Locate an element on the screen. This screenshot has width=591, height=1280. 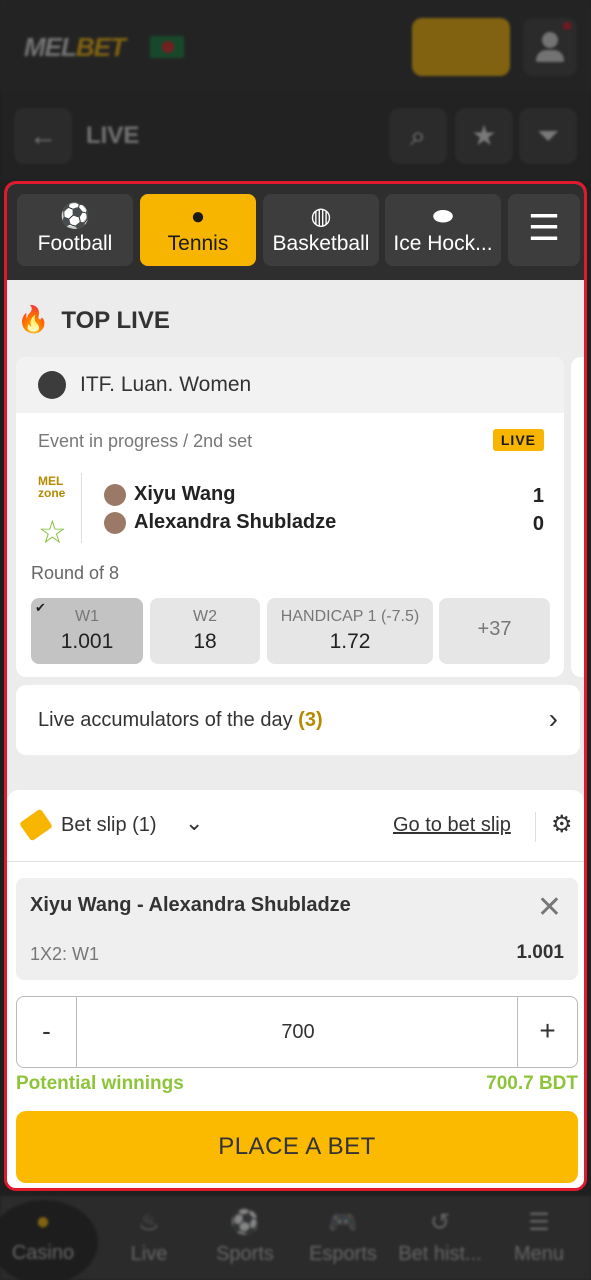
odd-w1: ✔ W1 1.001 is located at coordinates (87, 631).